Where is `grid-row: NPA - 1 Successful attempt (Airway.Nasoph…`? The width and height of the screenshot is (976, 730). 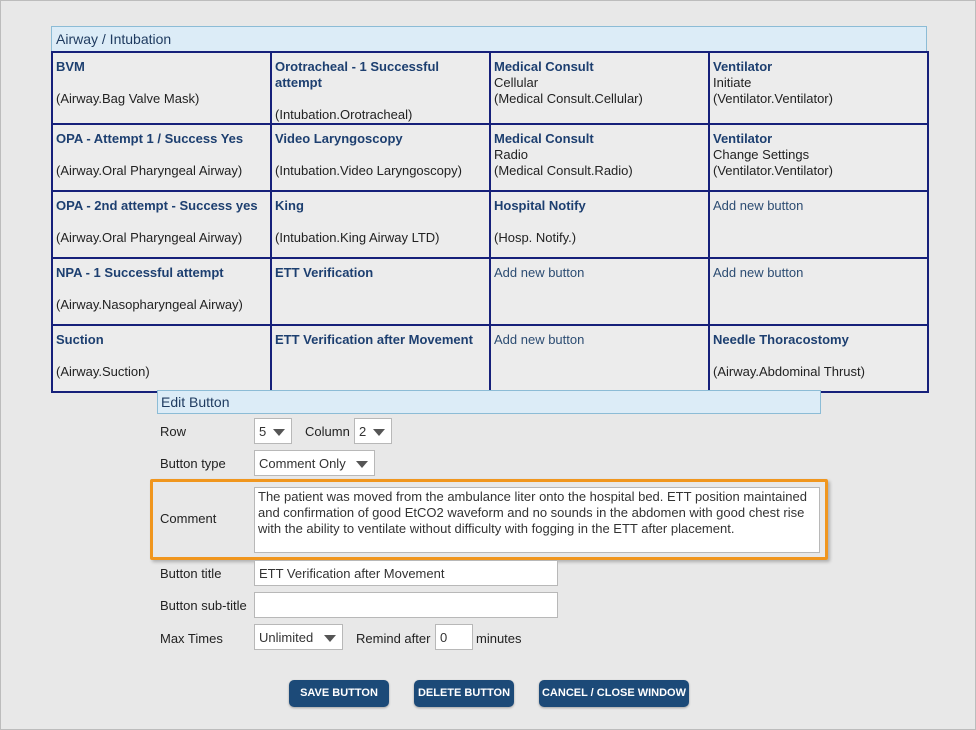
grid-row: NPA - 1 Successful attempt (Airway.Nasoph… is located at coordinates (490, 291).